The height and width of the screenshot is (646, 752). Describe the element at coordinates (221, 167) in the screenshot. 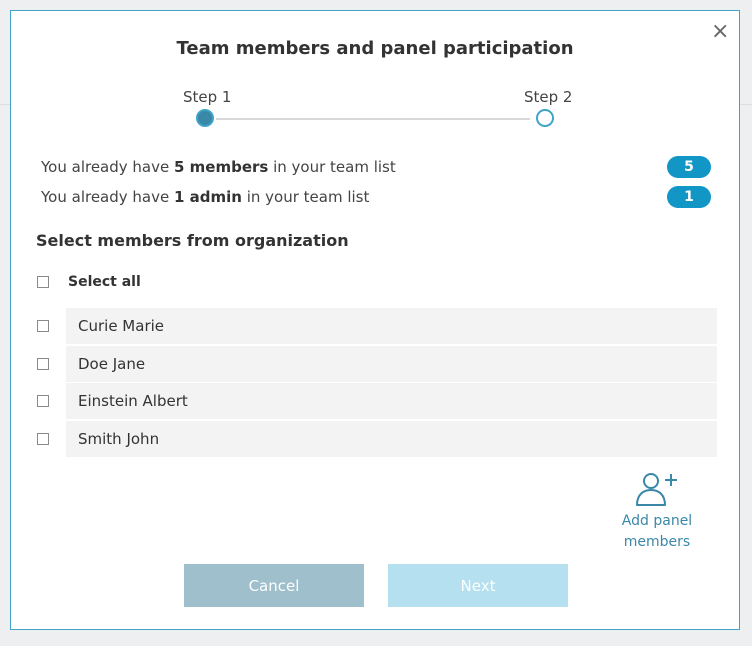

I see `info-strong: 5 members` at that location.